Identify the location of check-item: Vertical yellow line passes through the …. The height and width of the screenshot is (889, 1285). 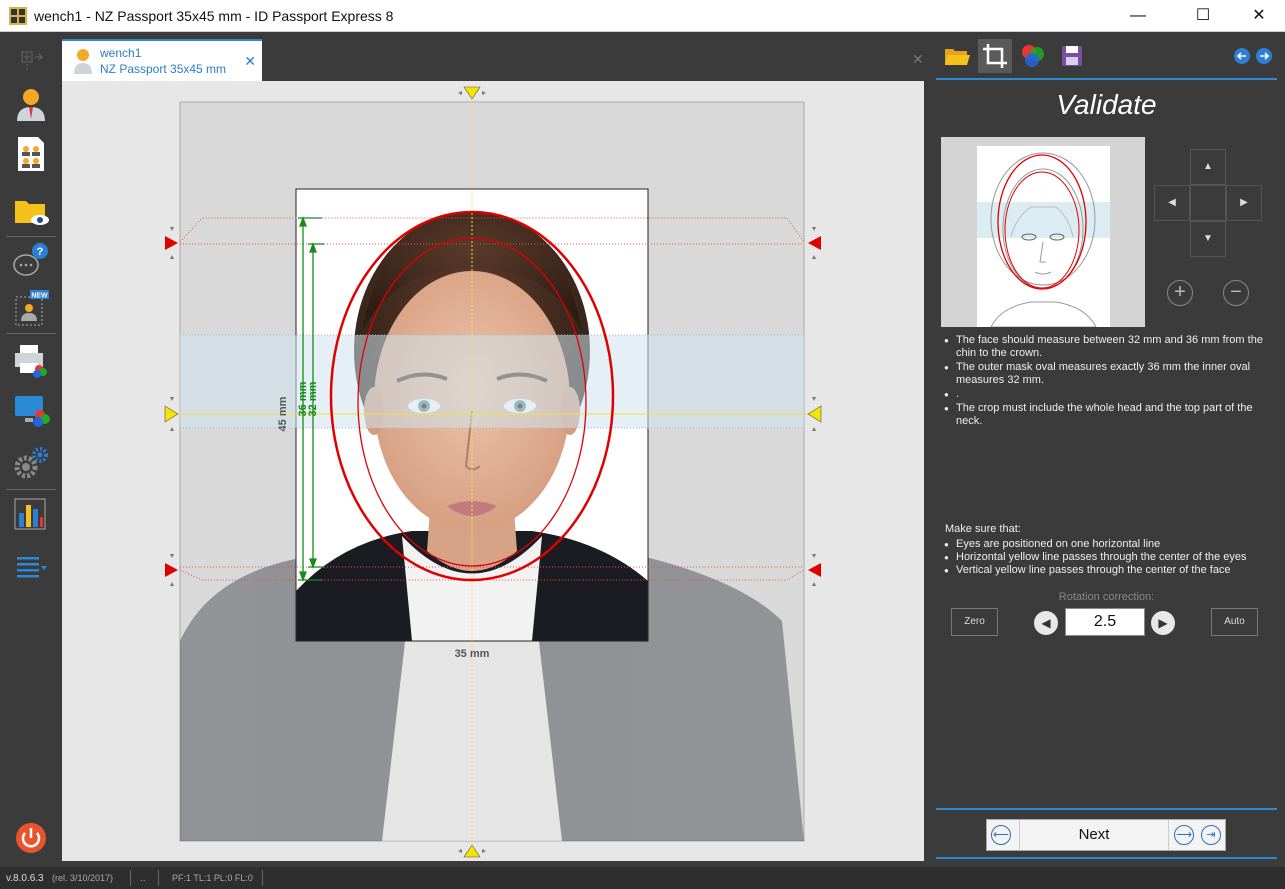
(1114, 570).